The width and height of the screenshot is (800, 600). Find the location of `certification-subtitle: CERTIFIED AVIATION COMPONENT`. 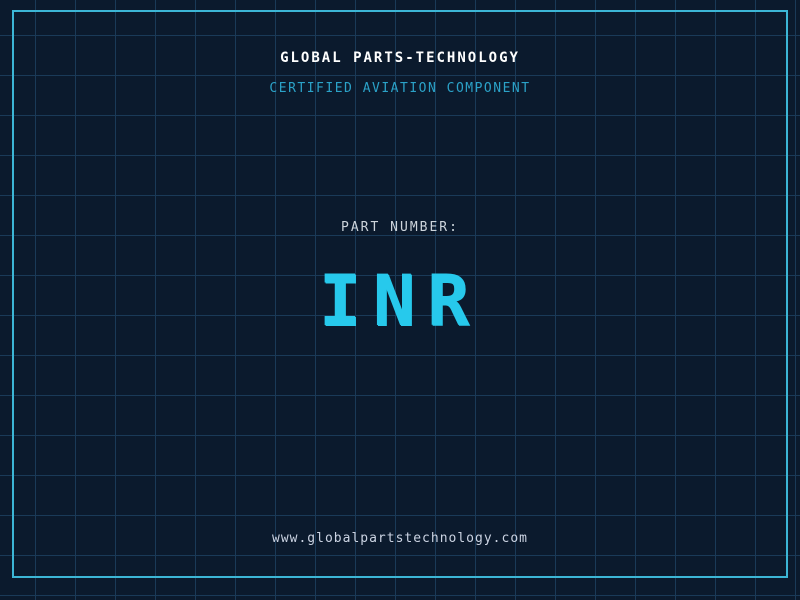

certification-subtitle: CERTIFIED AVIATION COMPONENT is located at coordinates (400, 88).